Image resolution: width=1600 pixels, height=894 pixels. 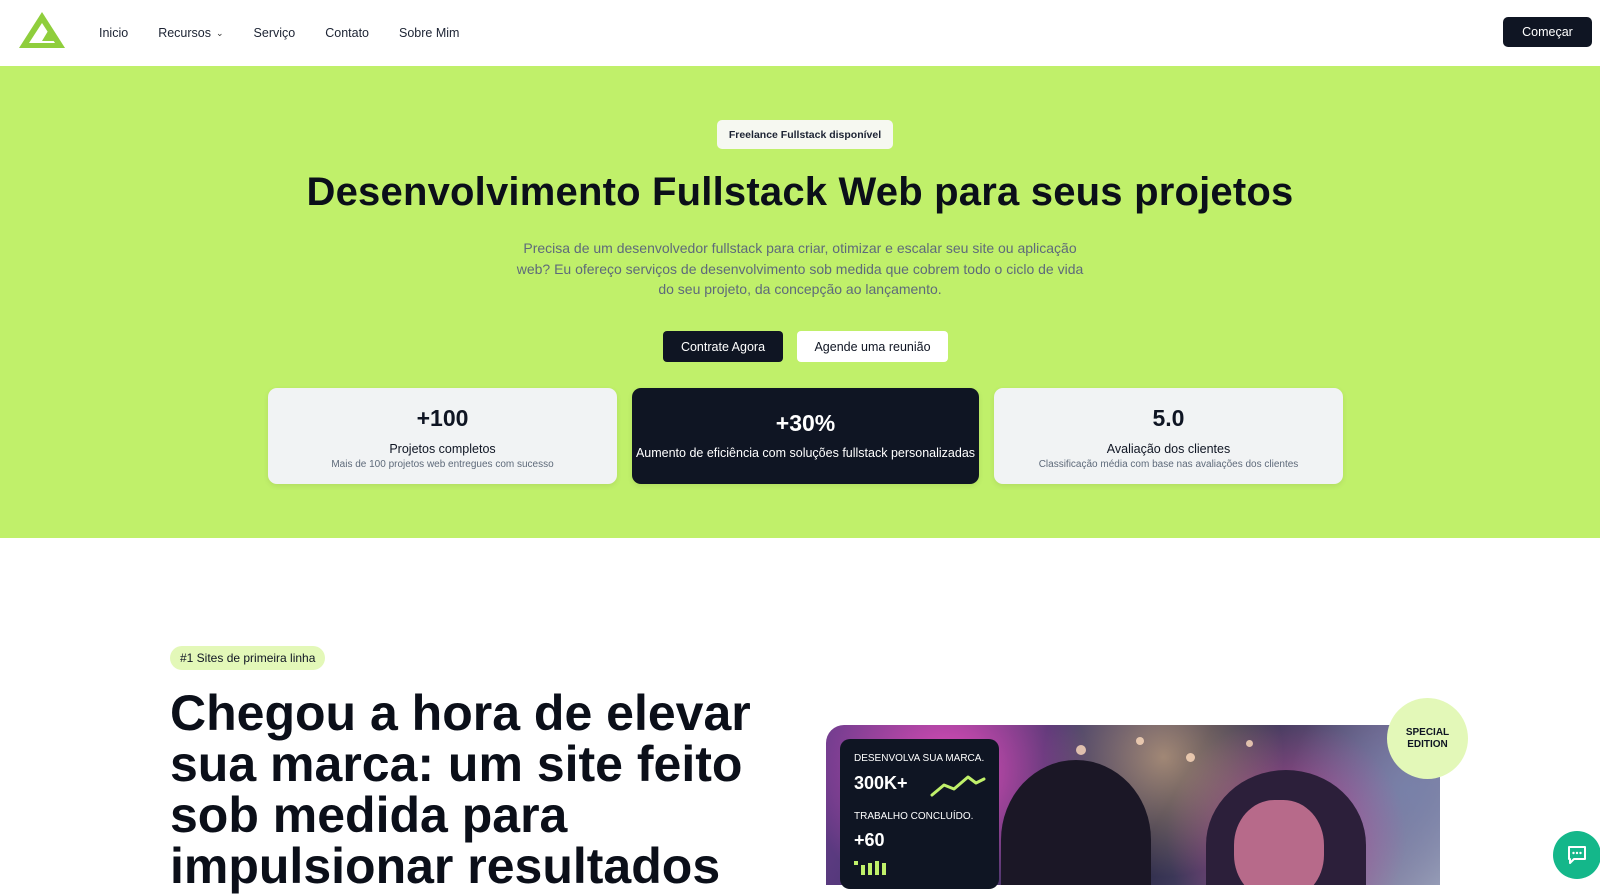 I want to click on chat-icon, so click(x=1577, y=855).